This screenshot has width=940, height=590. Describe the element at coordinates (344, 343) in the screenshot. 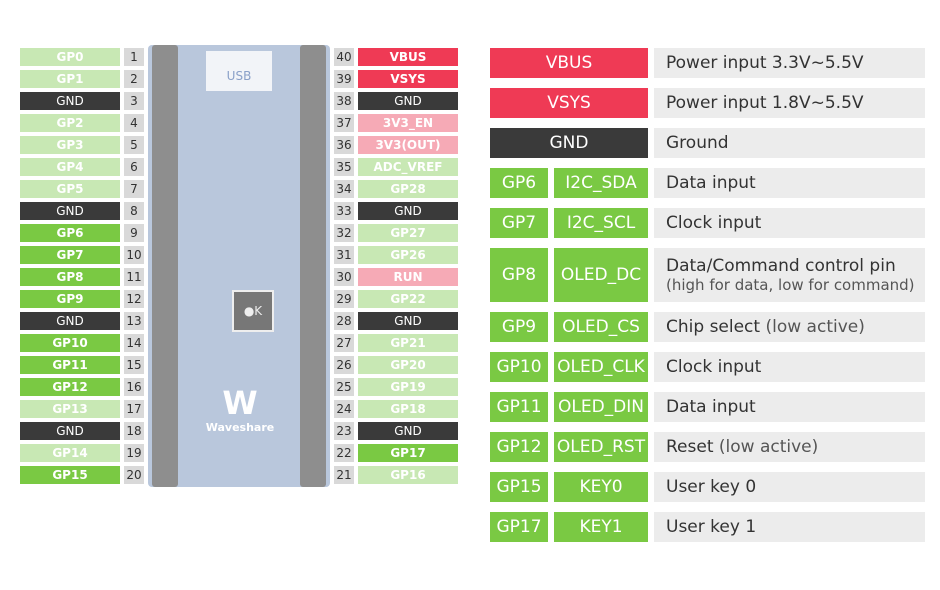

I see `pin-number: 27` at that location.